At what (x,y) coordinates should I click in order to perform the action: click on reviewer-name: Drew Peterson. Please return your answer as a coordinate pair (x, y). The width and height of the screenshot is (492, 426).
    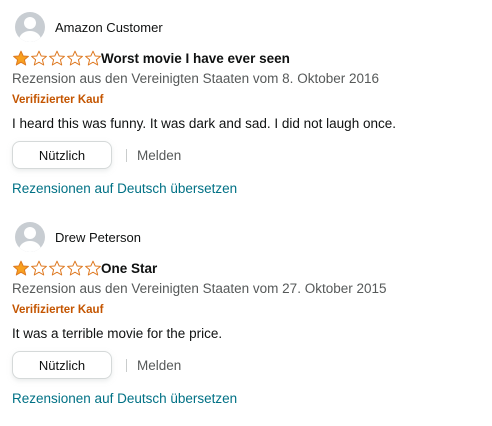
    Looking at the image, I should click on (98, 237).